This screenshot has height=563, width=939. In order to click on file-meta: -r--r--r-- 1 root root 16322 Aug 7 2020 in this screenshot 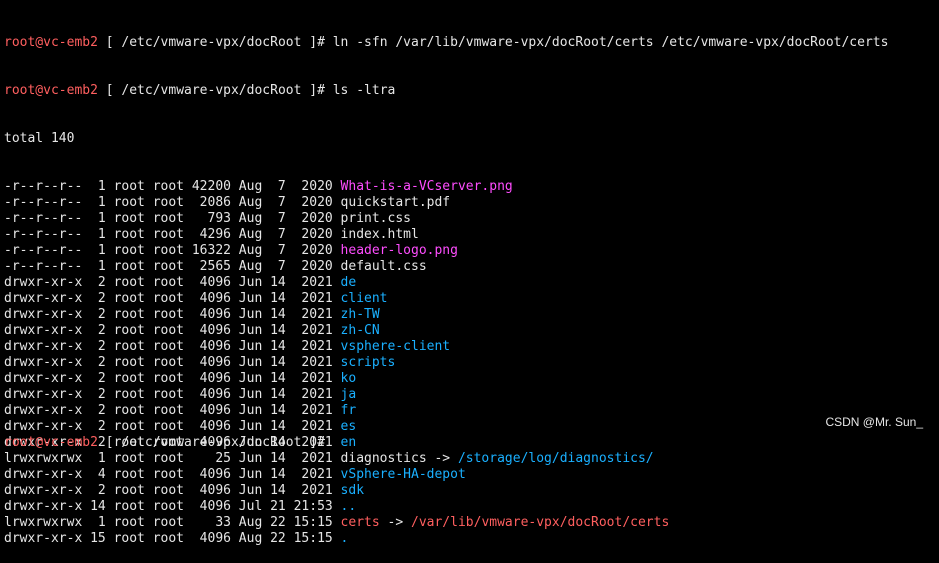, I will do `click(172, 250)`.